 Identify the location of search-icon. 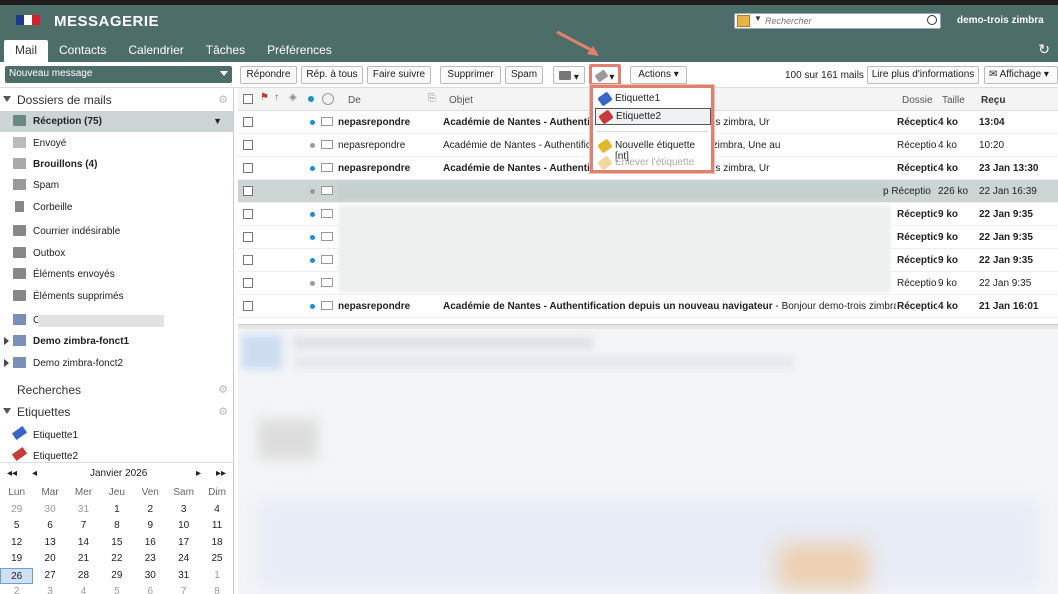
(932, 20).